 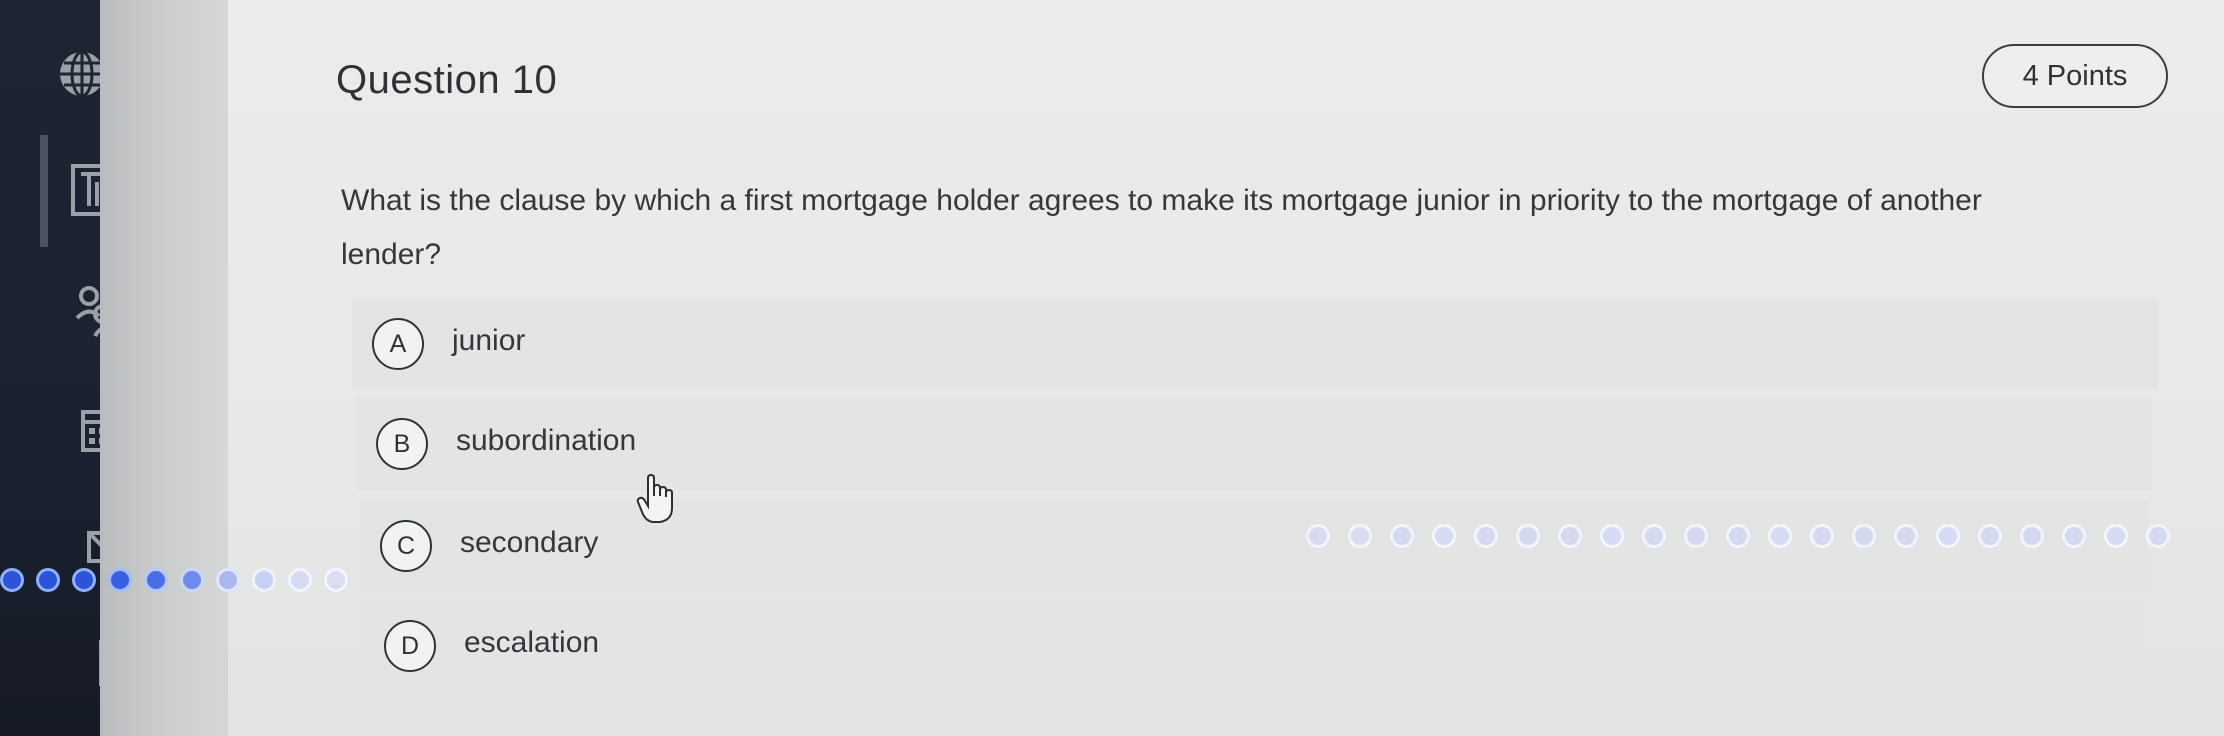 I want to click on content-gutter, so click(x=165, y=368).